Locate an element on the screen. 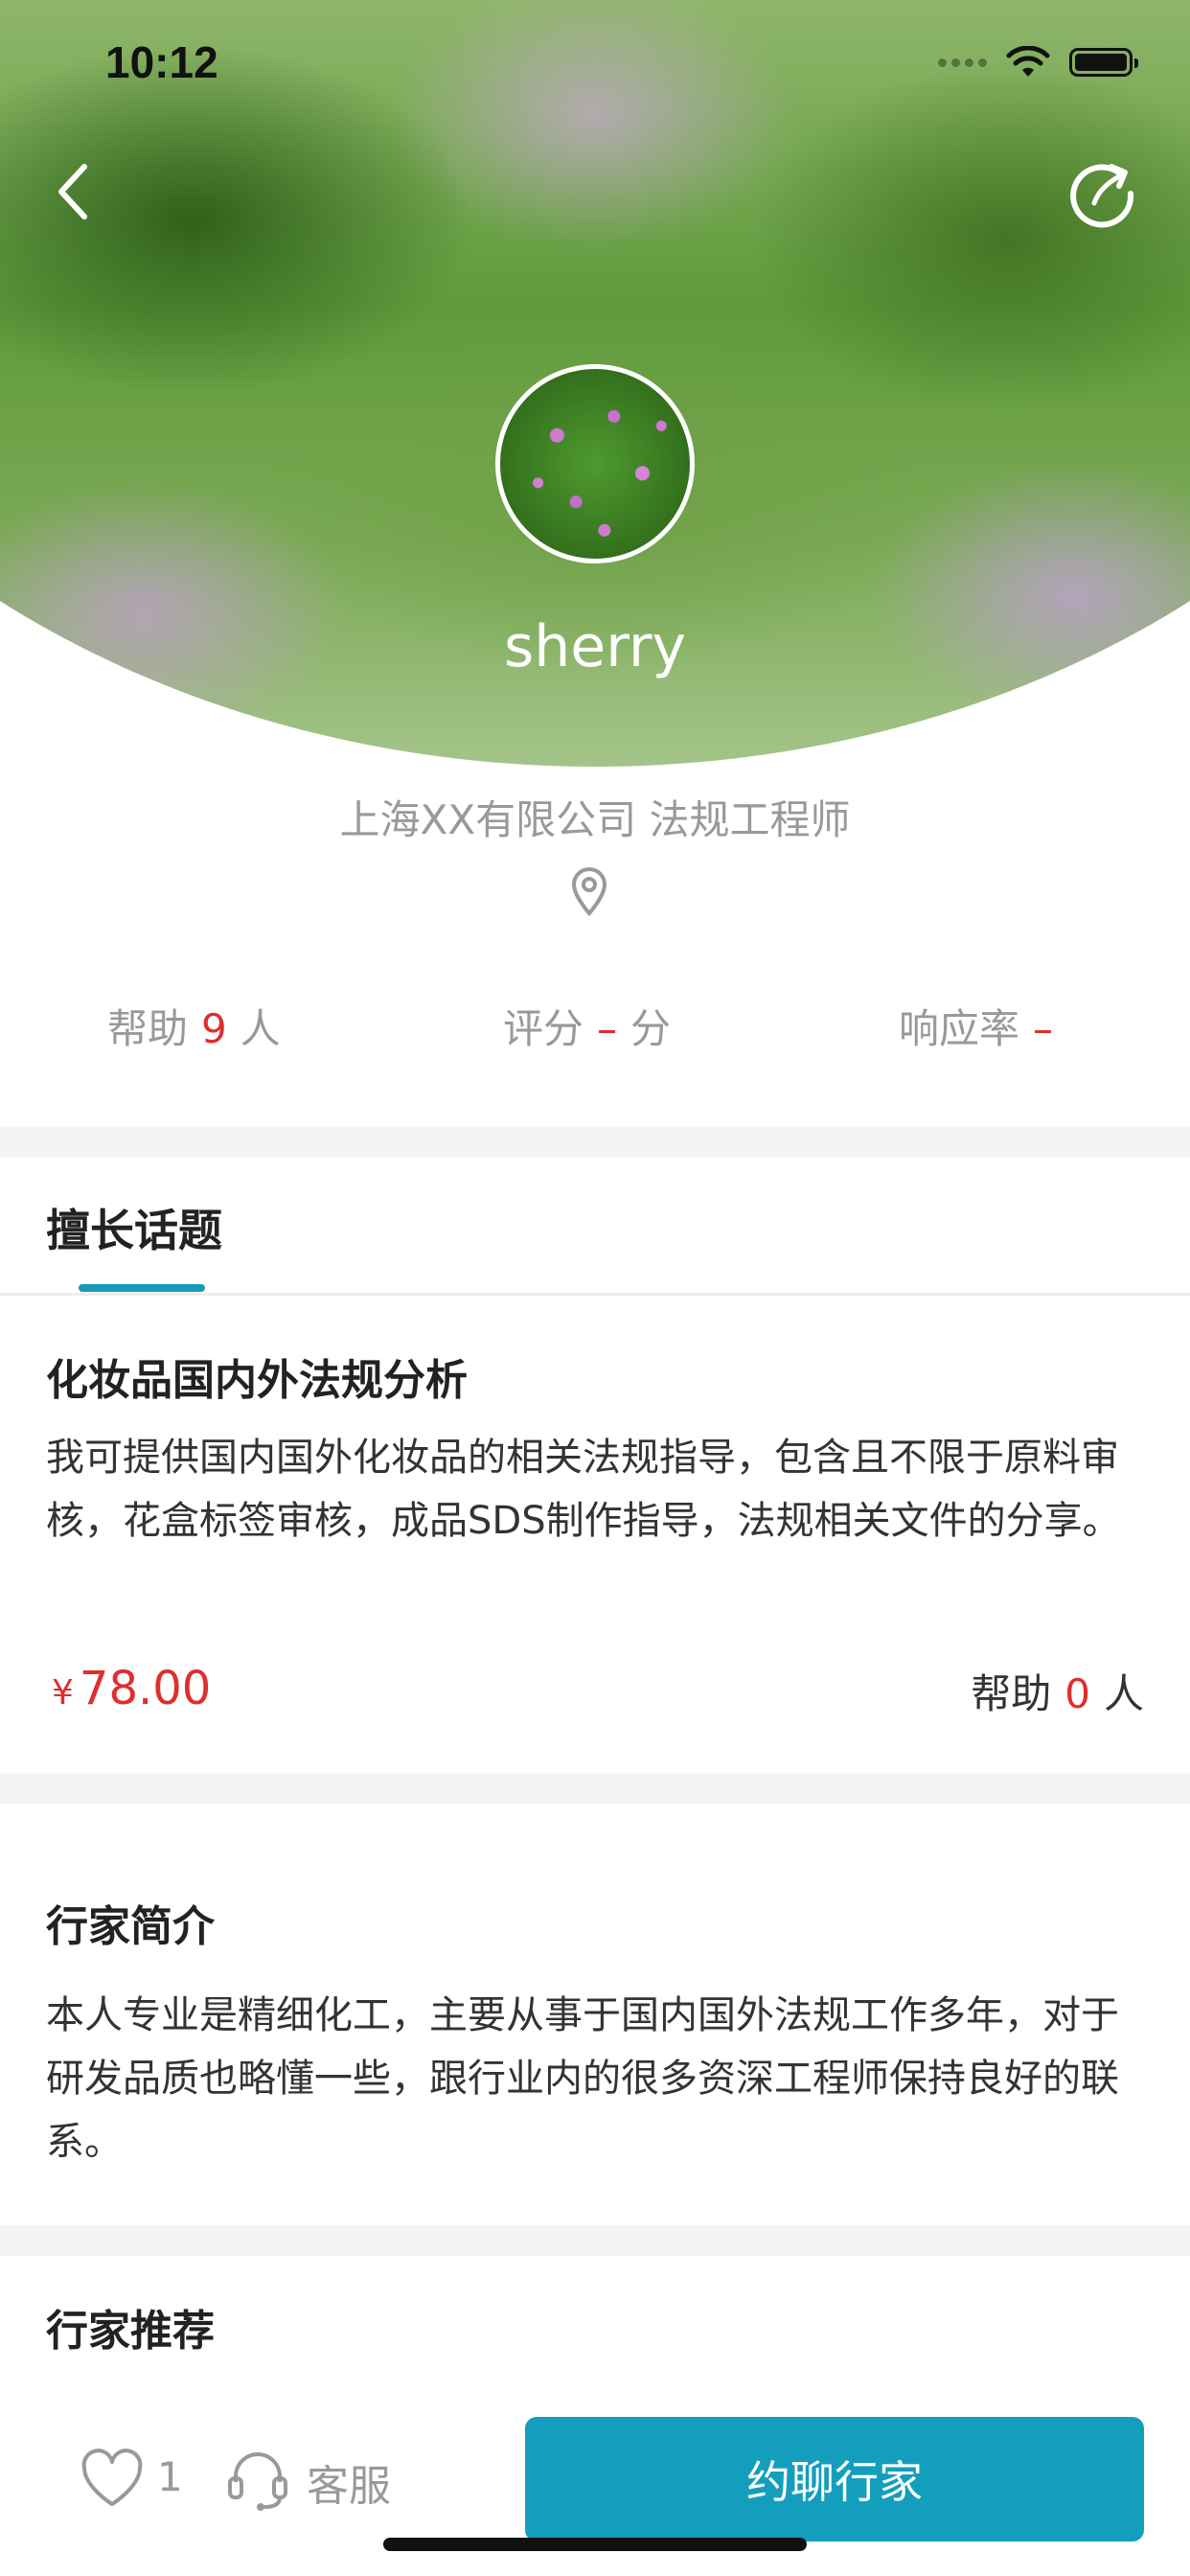 The image size is (1190, 2576). tab-divider is located at coordinates (595, 1295).